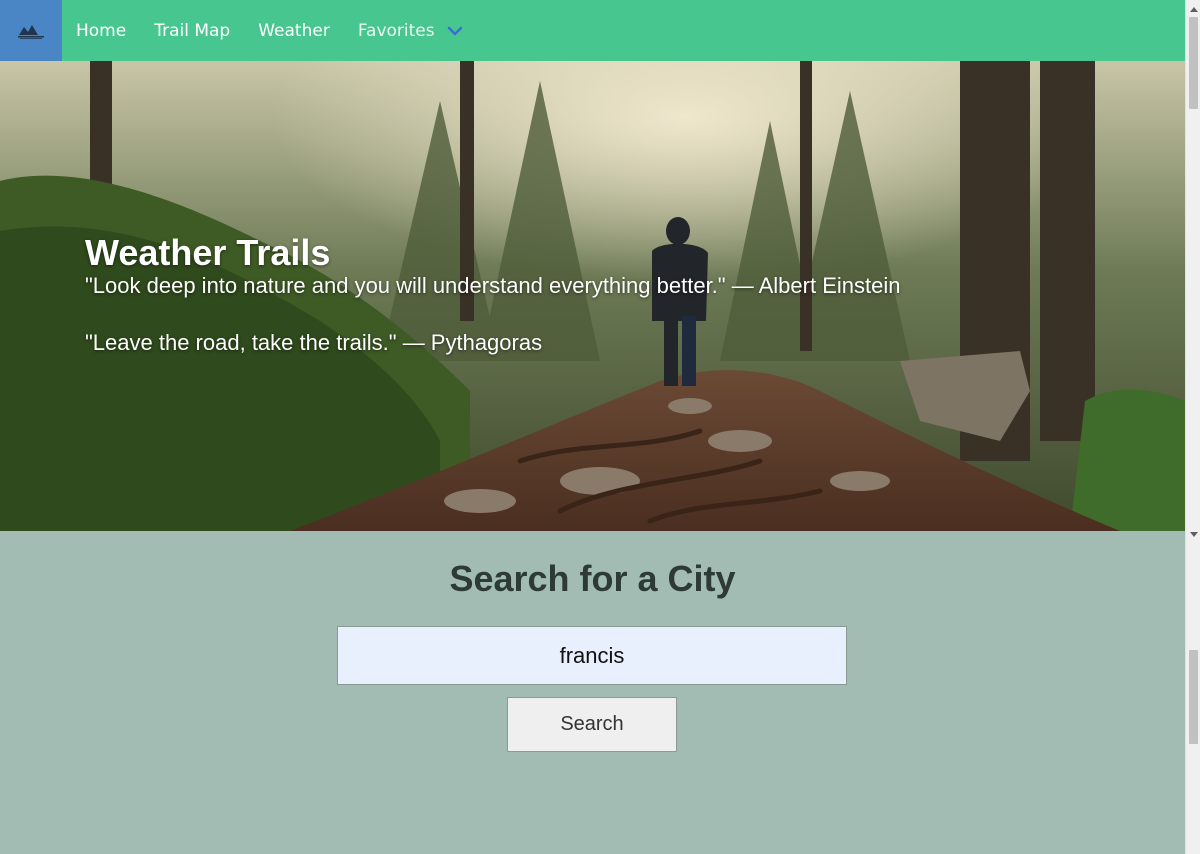 The width and height of the screenshot is (1200, 854). Describe the element at coordinates (455, 31) in the screenshot. I see `chevron-down-icon` at that location.